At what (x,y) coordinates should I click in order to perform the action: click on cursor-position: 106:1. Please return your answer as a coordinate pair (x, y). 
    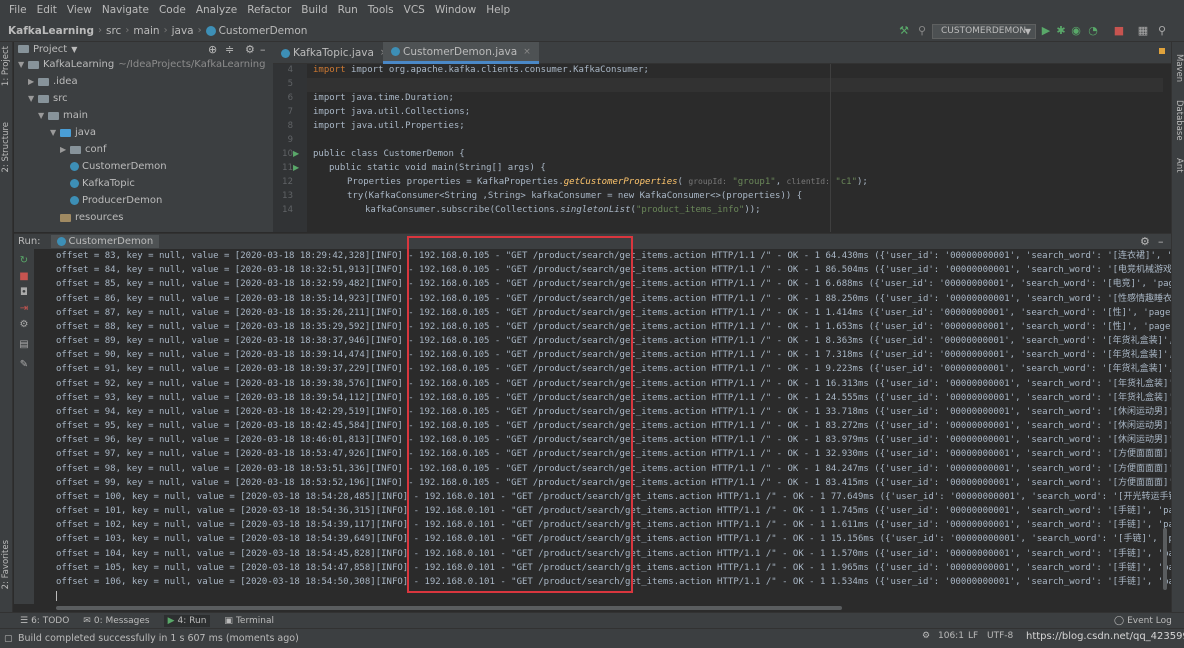
    Looking at the image, I should click on (951, 636).